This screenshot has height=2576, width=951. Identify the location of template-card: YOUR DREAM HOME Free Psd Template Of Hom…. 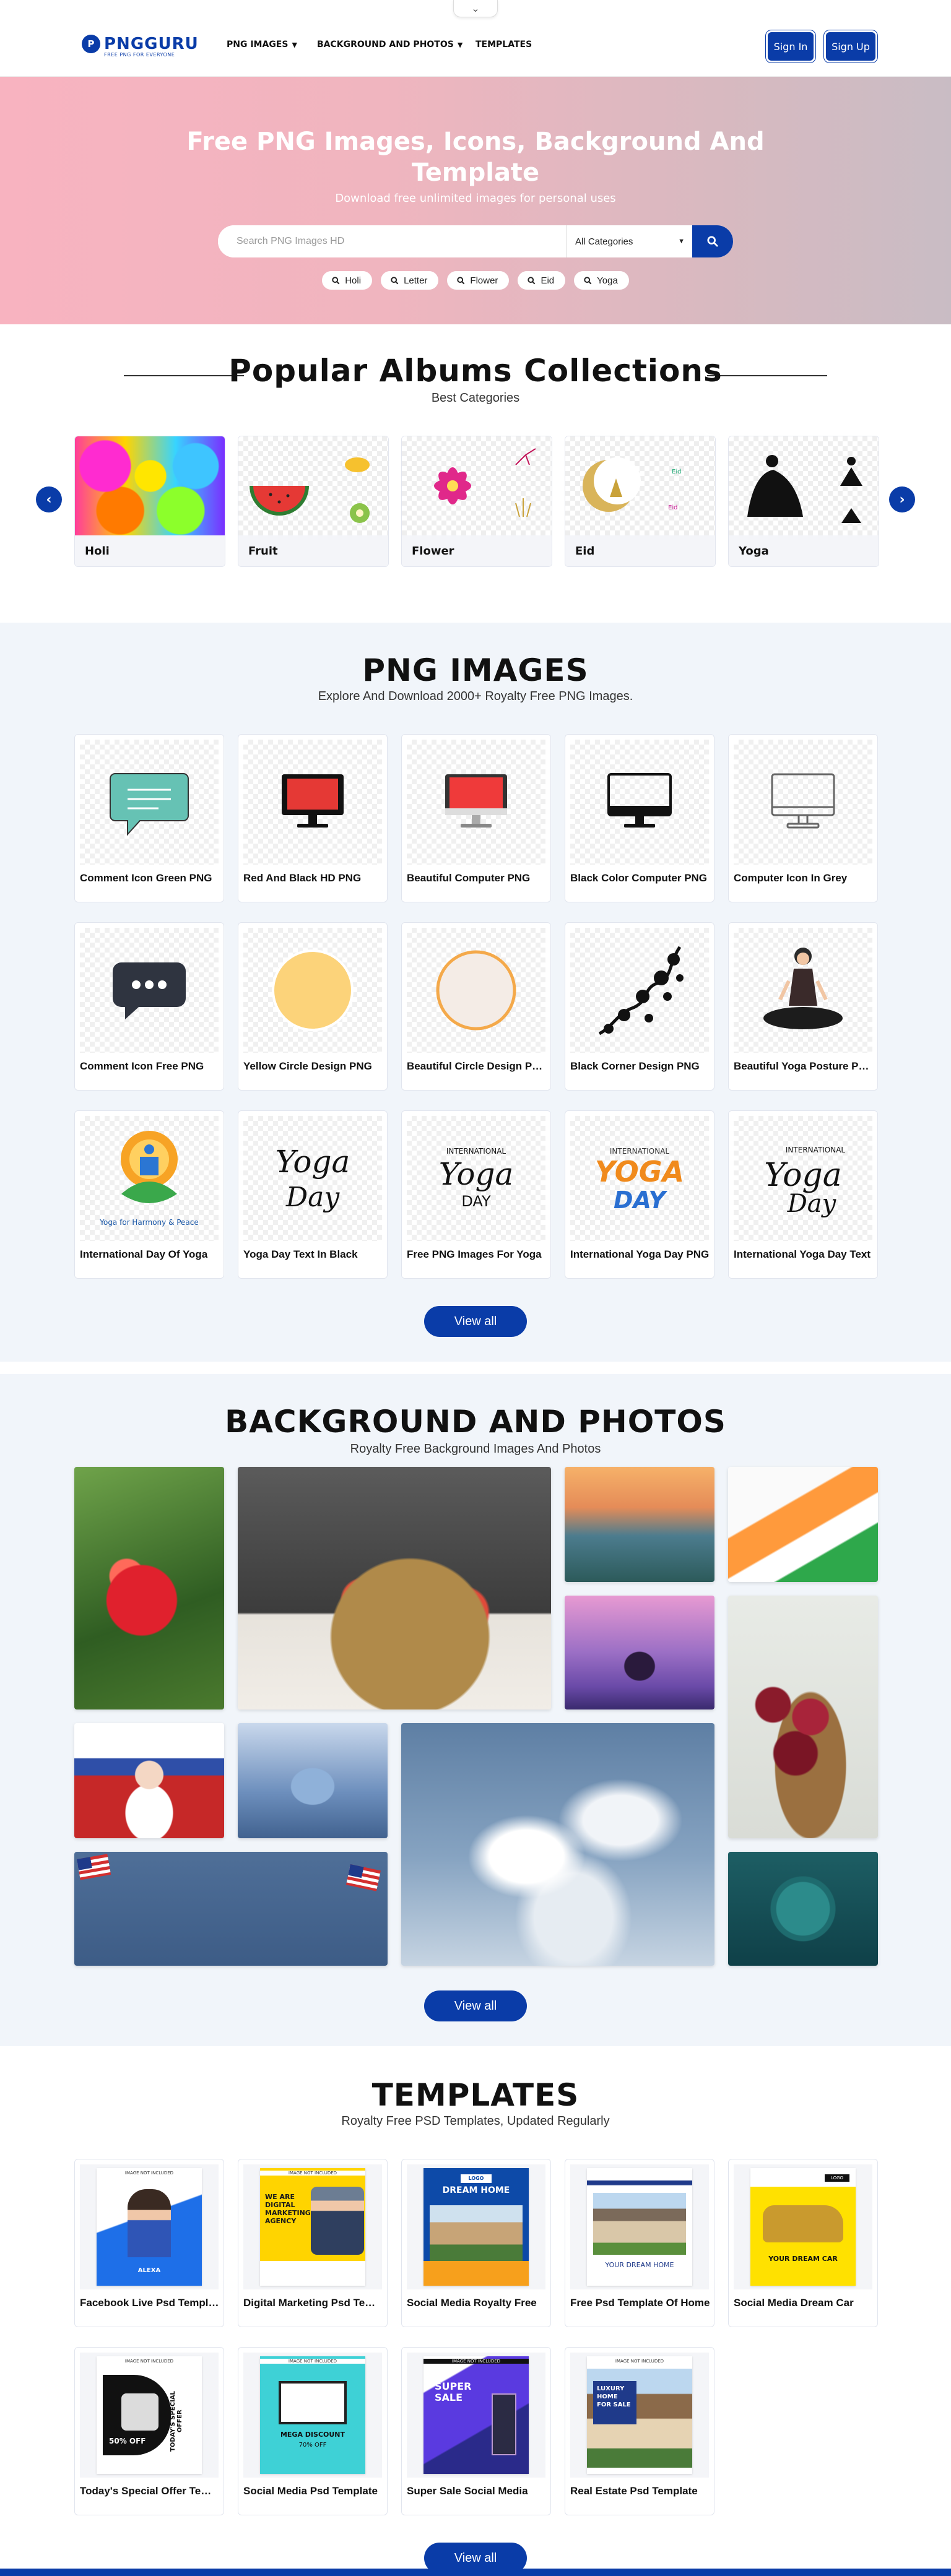
(639, 2243).